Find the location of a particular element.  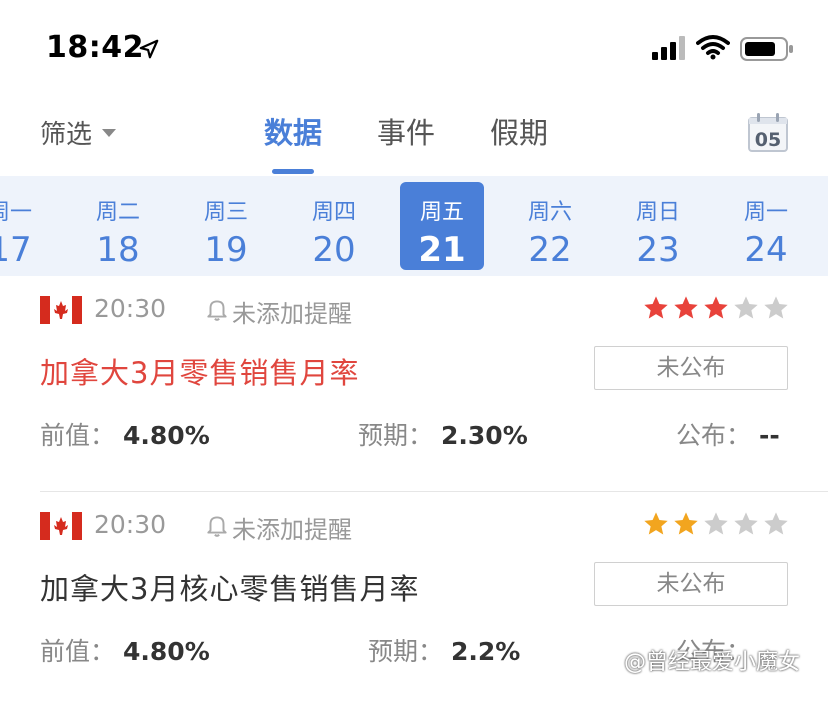

actual-value: 公布： -- is located at coordinates (728, 434).